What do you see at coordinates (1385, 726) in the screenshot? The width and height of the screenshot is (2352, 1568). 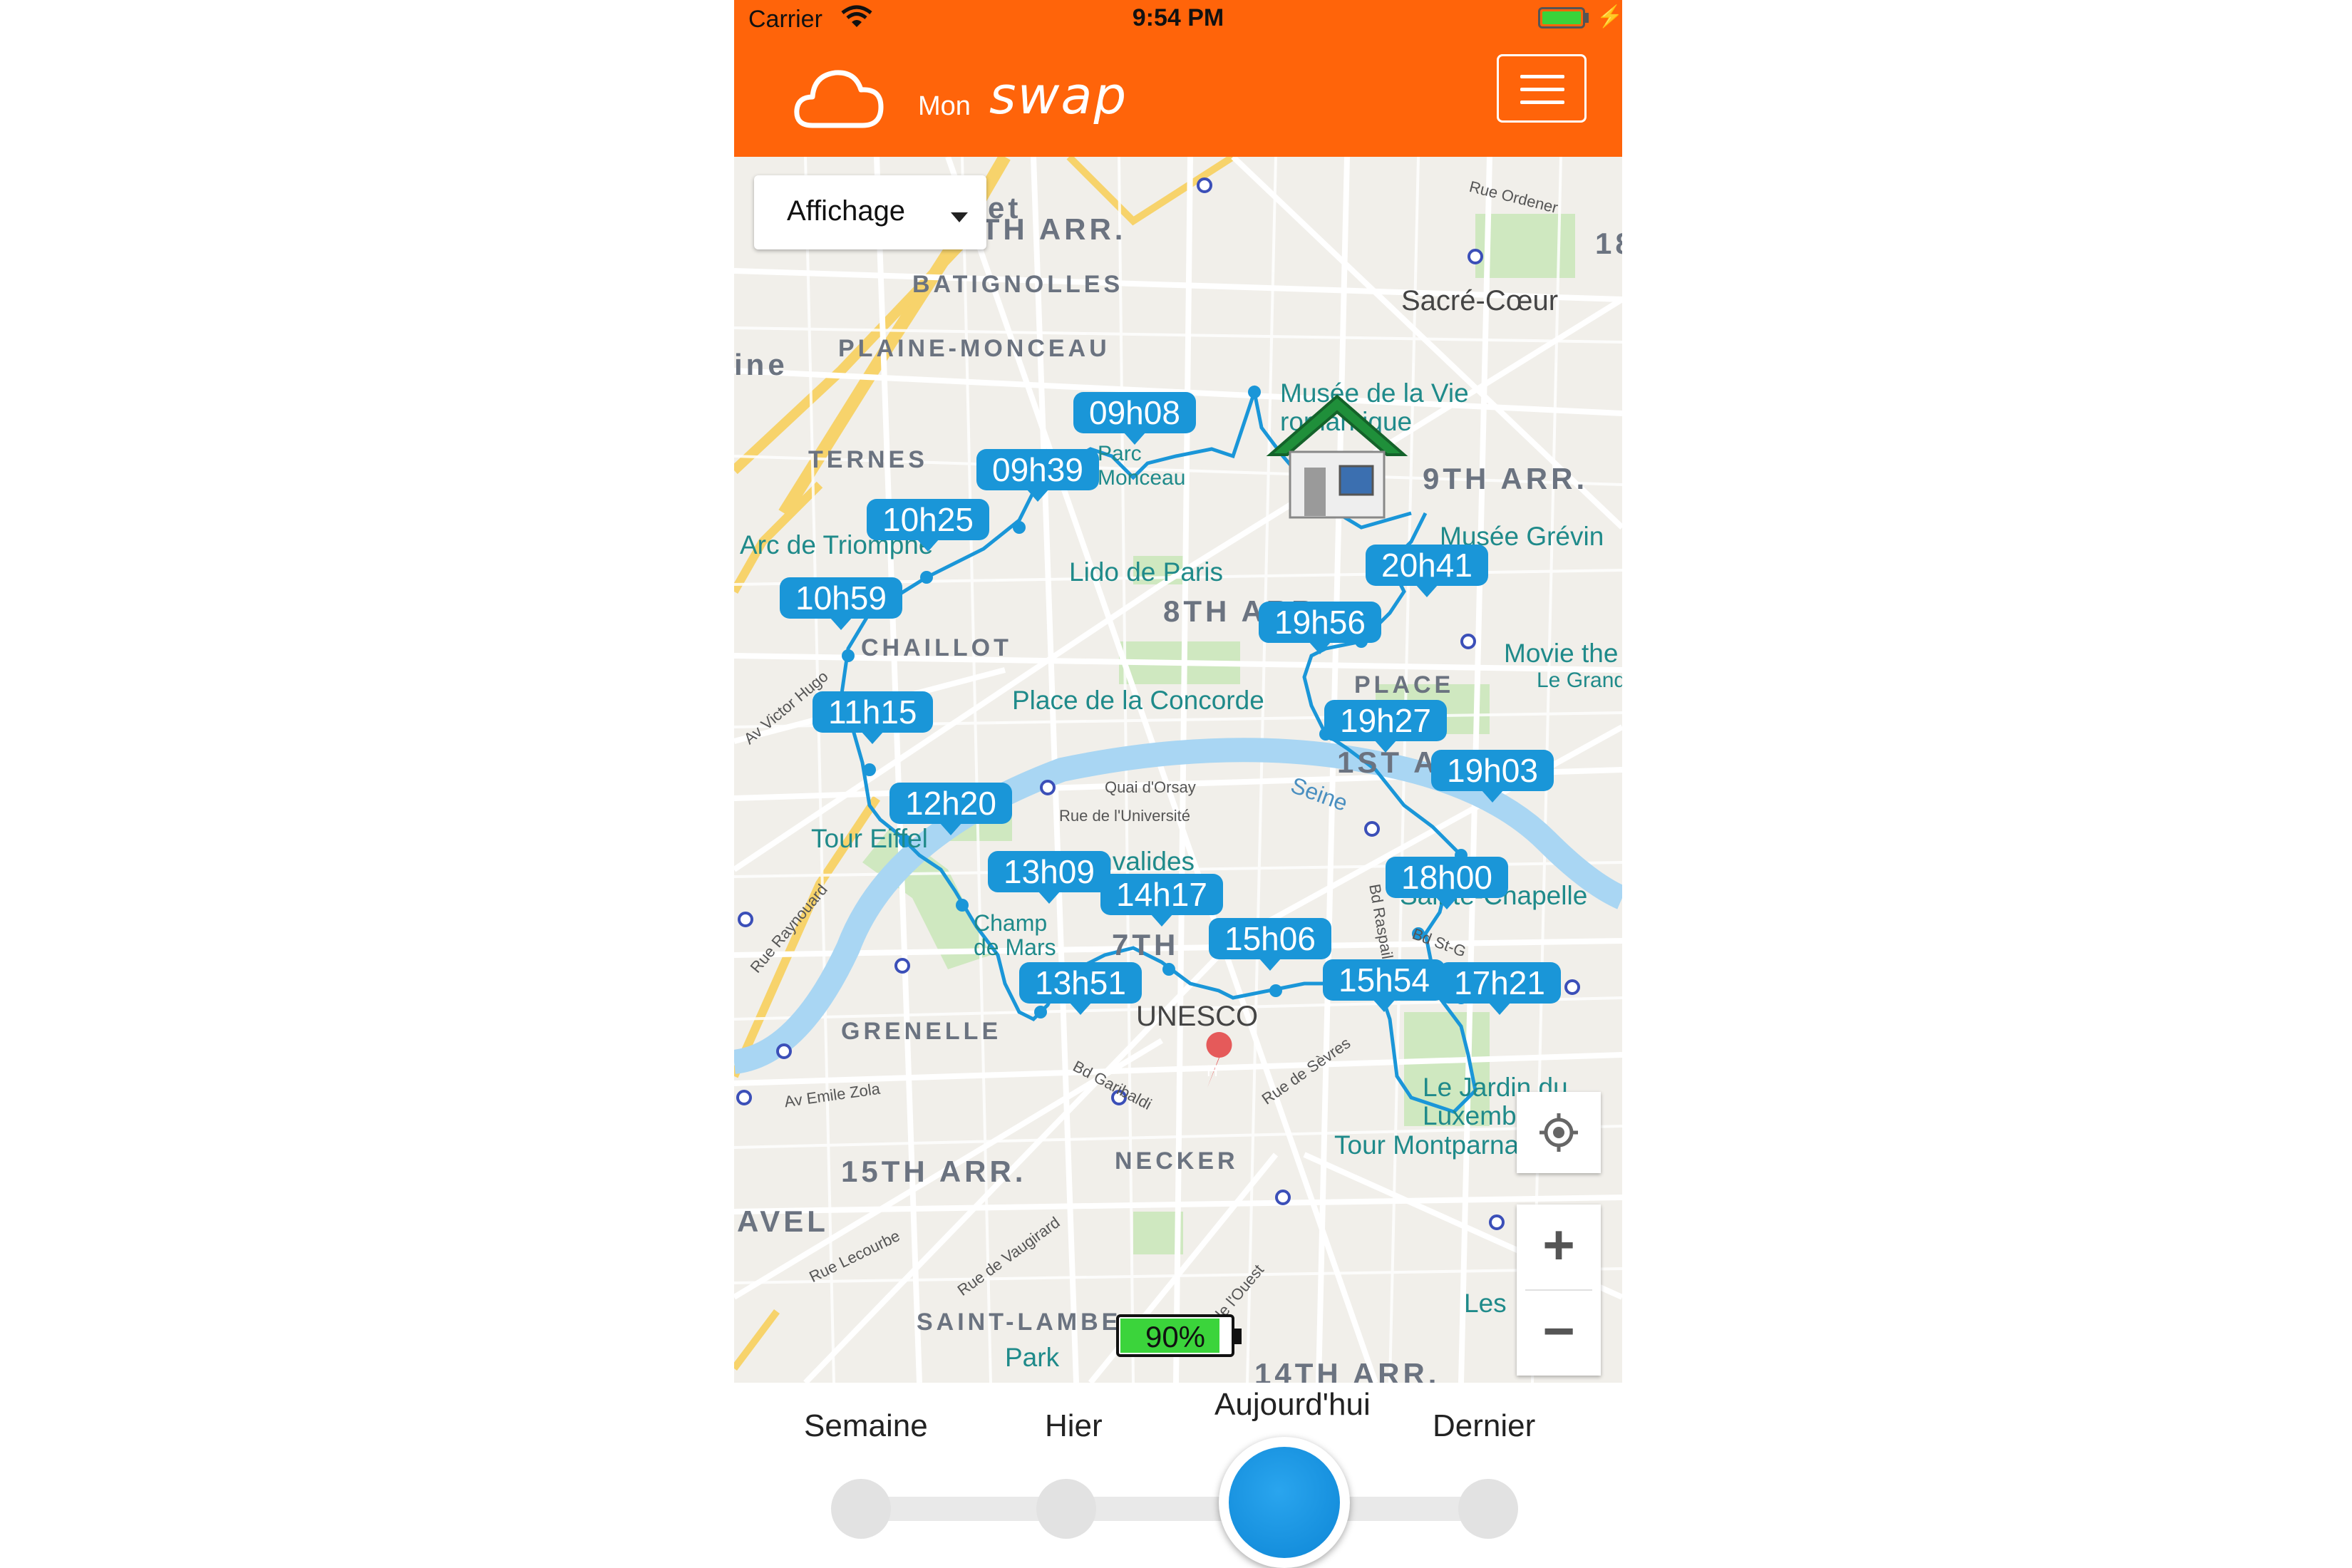 I see `time-pin: 19h27` at bounding box center [1385, 726].